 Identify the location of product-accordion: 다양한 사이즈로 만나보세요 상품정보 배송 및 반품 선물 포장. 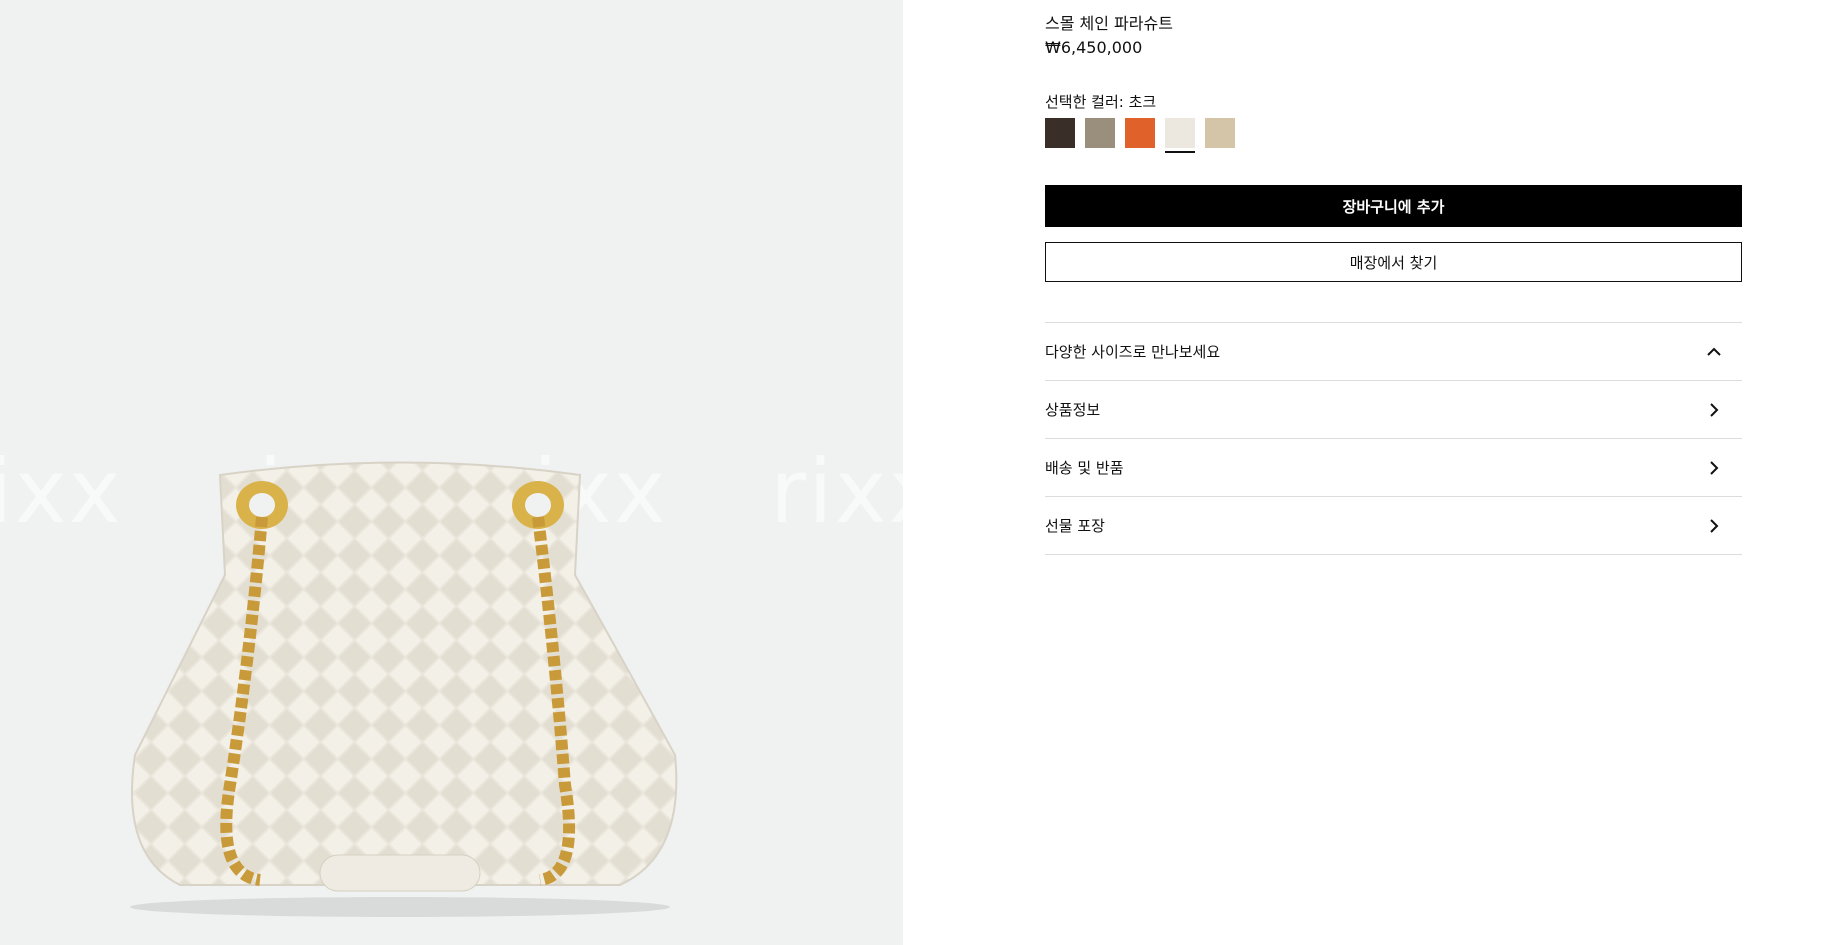
(1393, 438).